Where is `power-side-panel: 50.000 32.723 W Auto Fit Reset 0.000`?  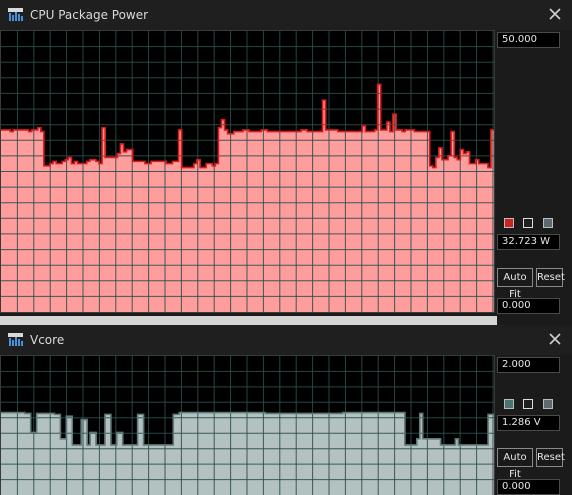 power-side-panel: 50.000 32.723 W Auto Fit Reset 0.000 is located at coordinates (534, 174).